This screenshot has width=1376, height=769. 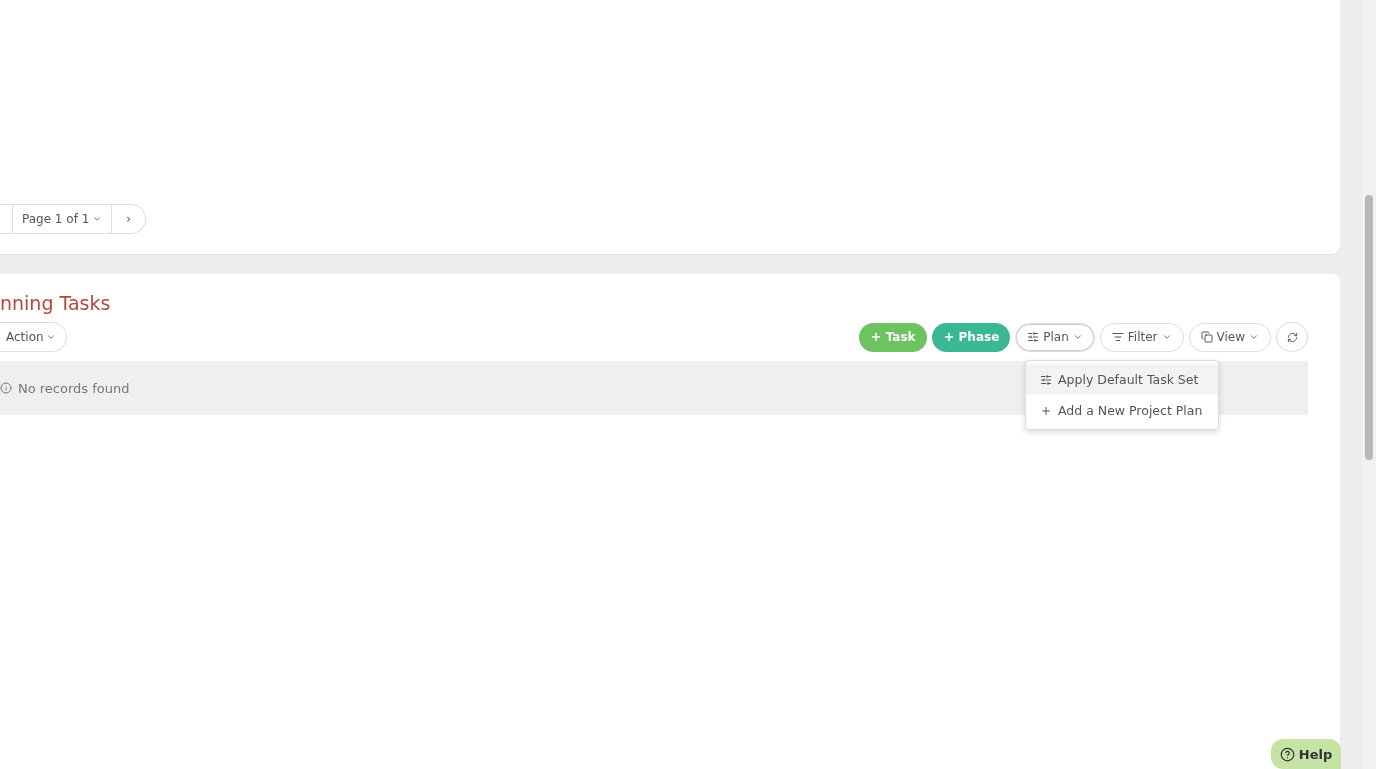 What do you see at coordinates (6, 388) in the screenshot?
I see `info-icon` at bounding box center [6, 388].